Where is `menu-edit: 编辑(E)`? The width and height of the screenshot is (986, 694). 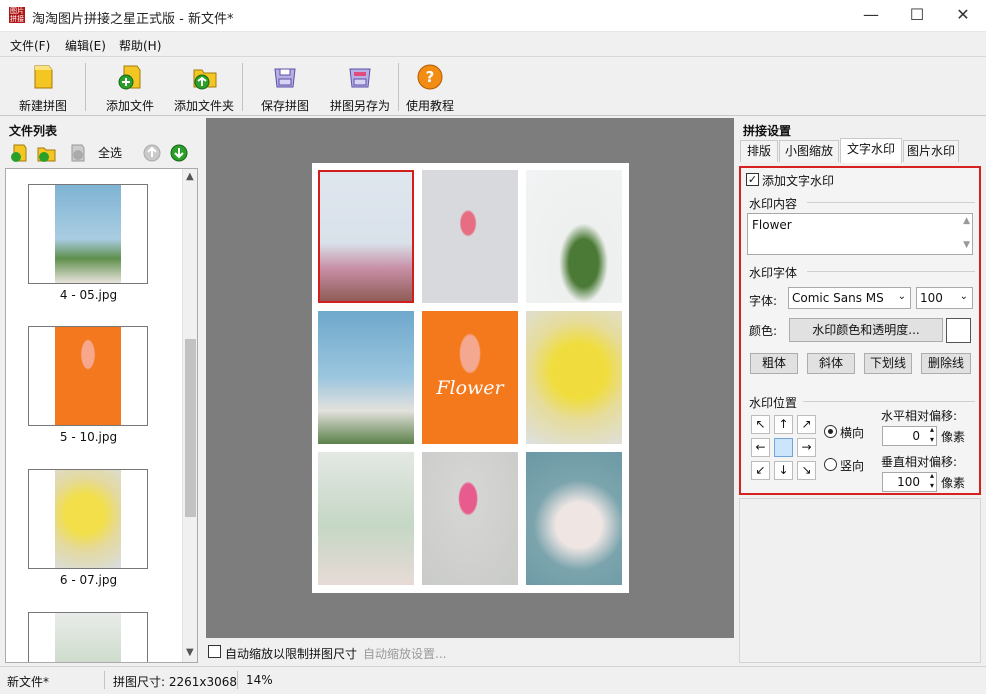 menu-edit: 编辑(E) is located at coordinates (85, 45).